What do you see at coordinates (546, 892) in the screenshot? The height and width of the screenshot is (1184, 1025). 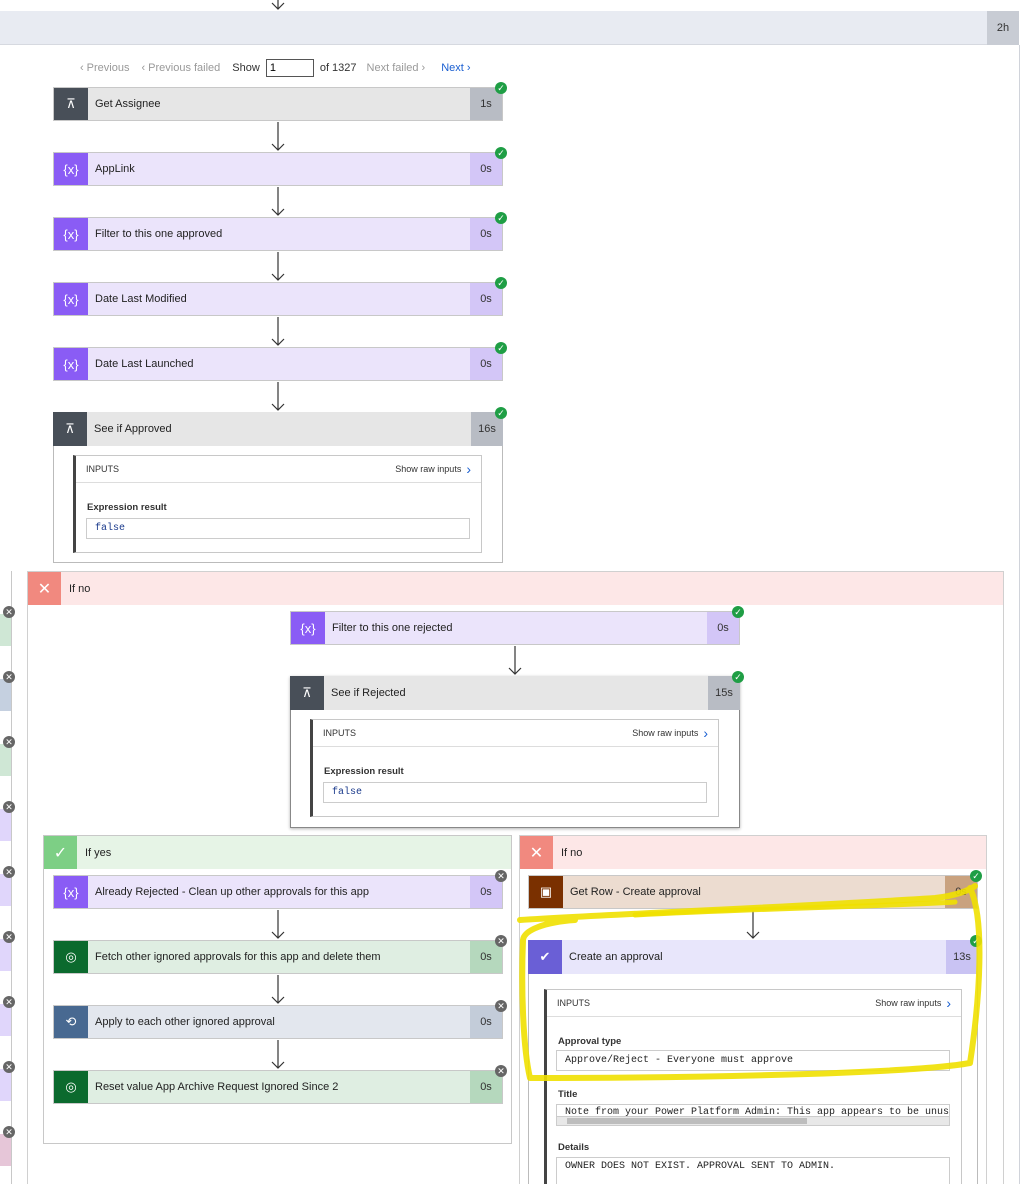 I see `table-row-icon: ▣` at bounding box center [546, 892].